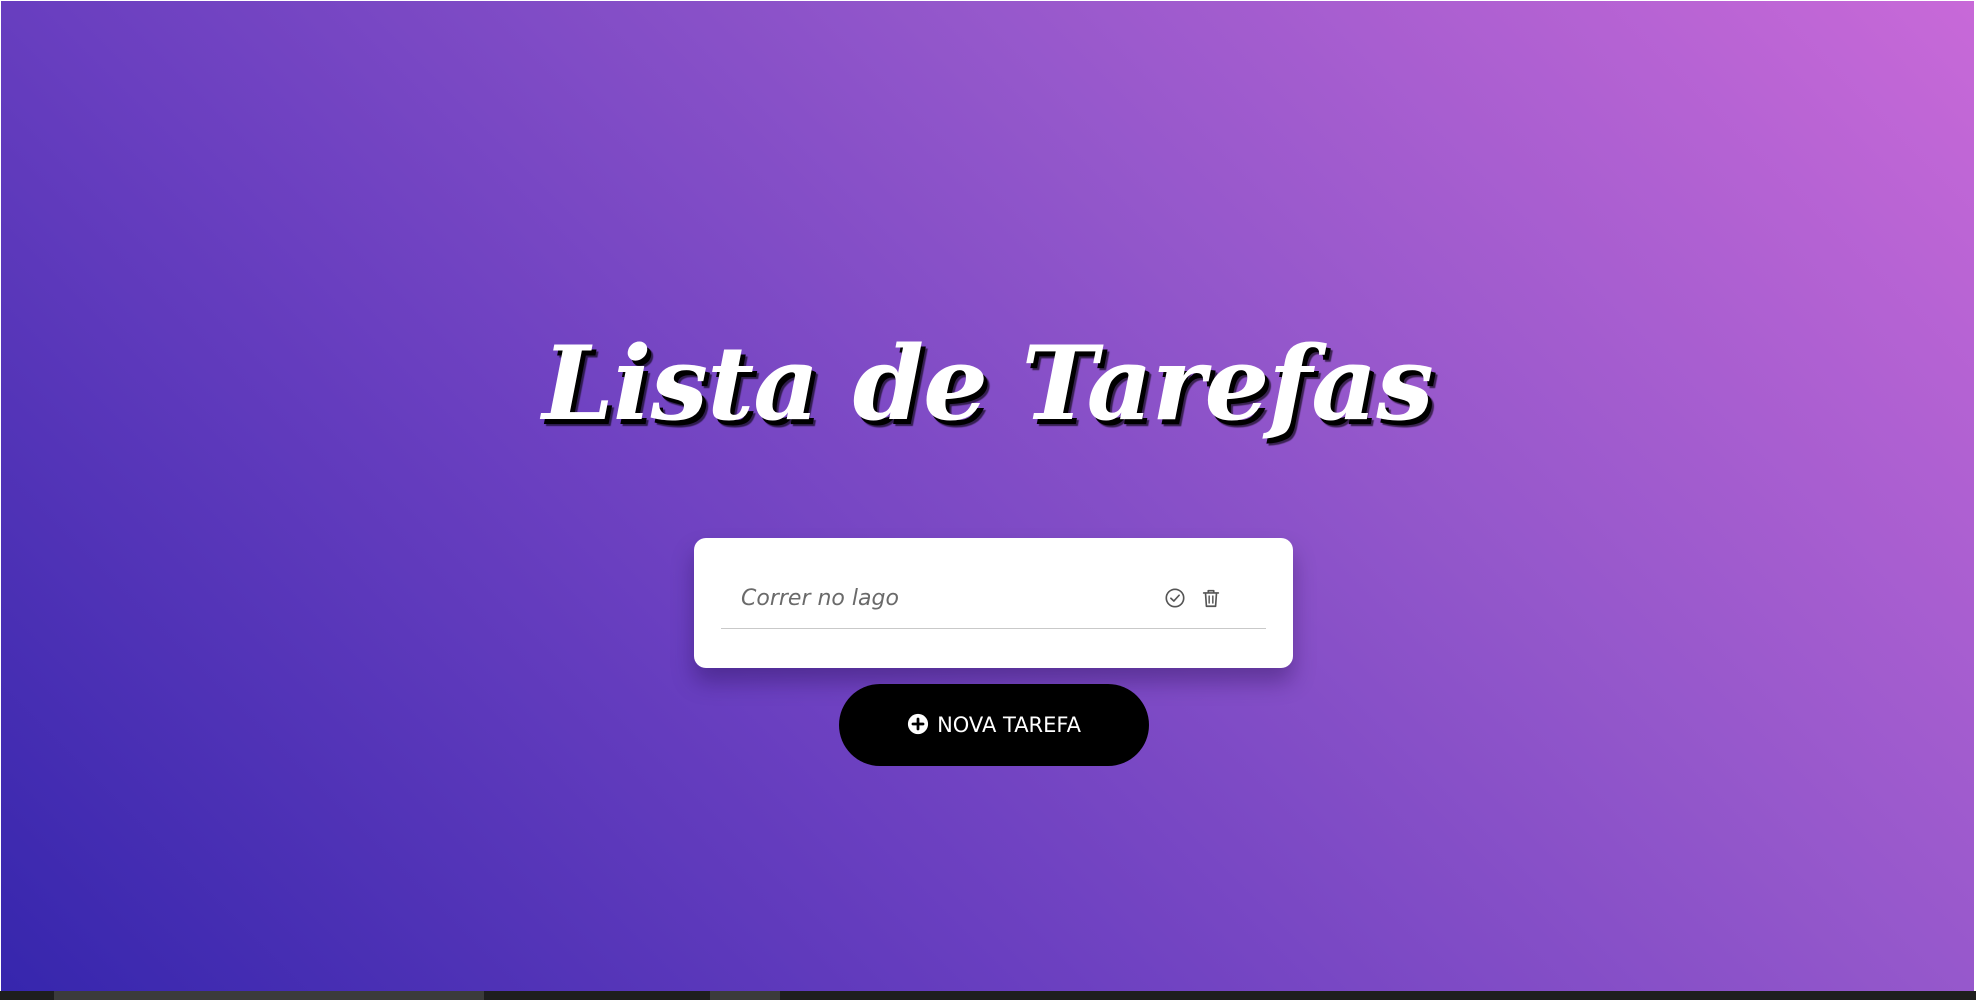  I want to click on task-text: Correr no lago, so click(820, 598).